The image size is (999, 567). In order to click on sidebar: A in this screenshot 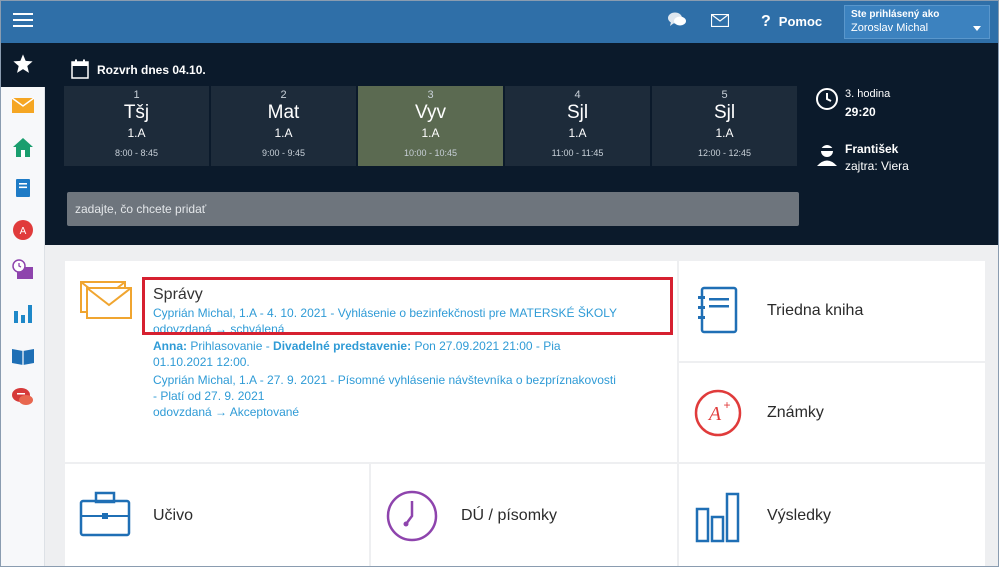, I will do `click(23, 304)`.